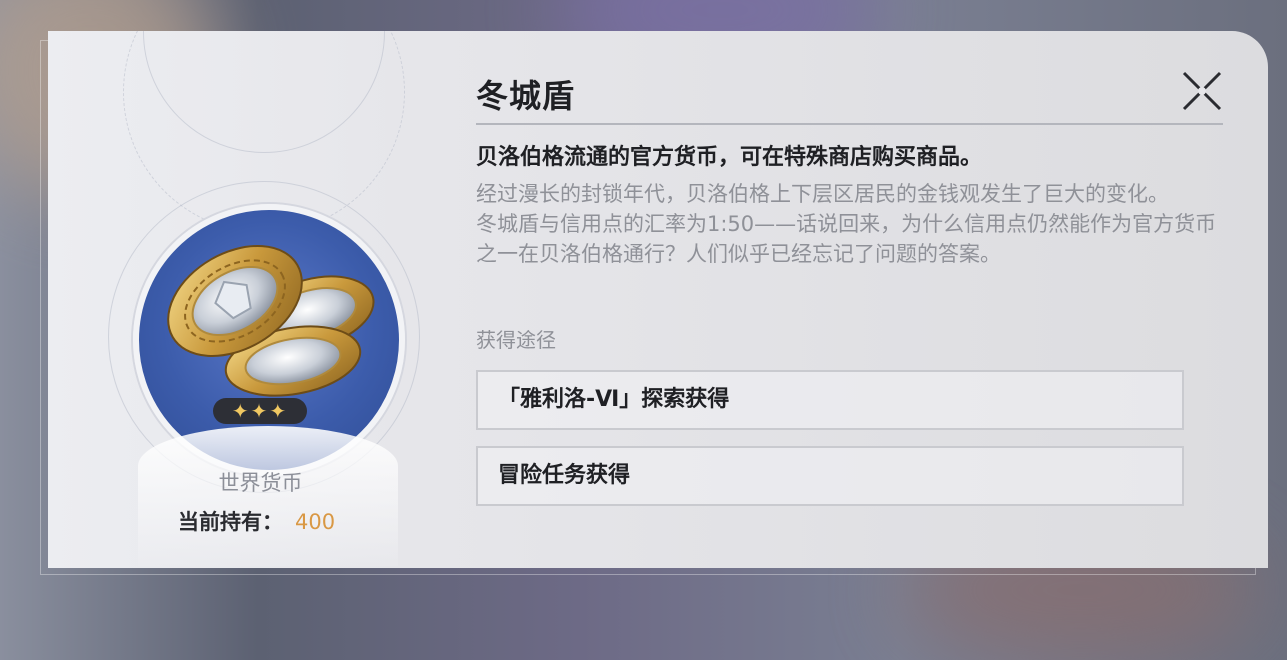 The width and height of the screenshot is (1287, 660). I want to click on source-exploration-button: 「雅利洛-Ⅵ」探索获得, so click(830, 400).